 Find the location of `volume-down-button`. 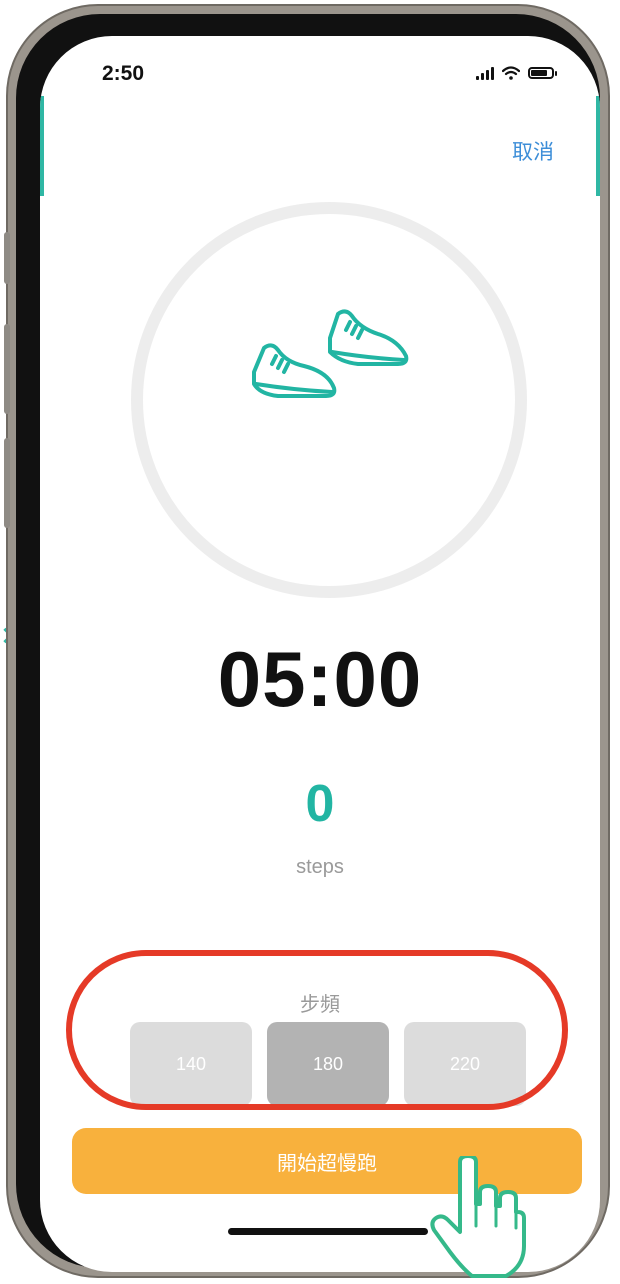

volume-down-button is located at coordinates (7, 483).